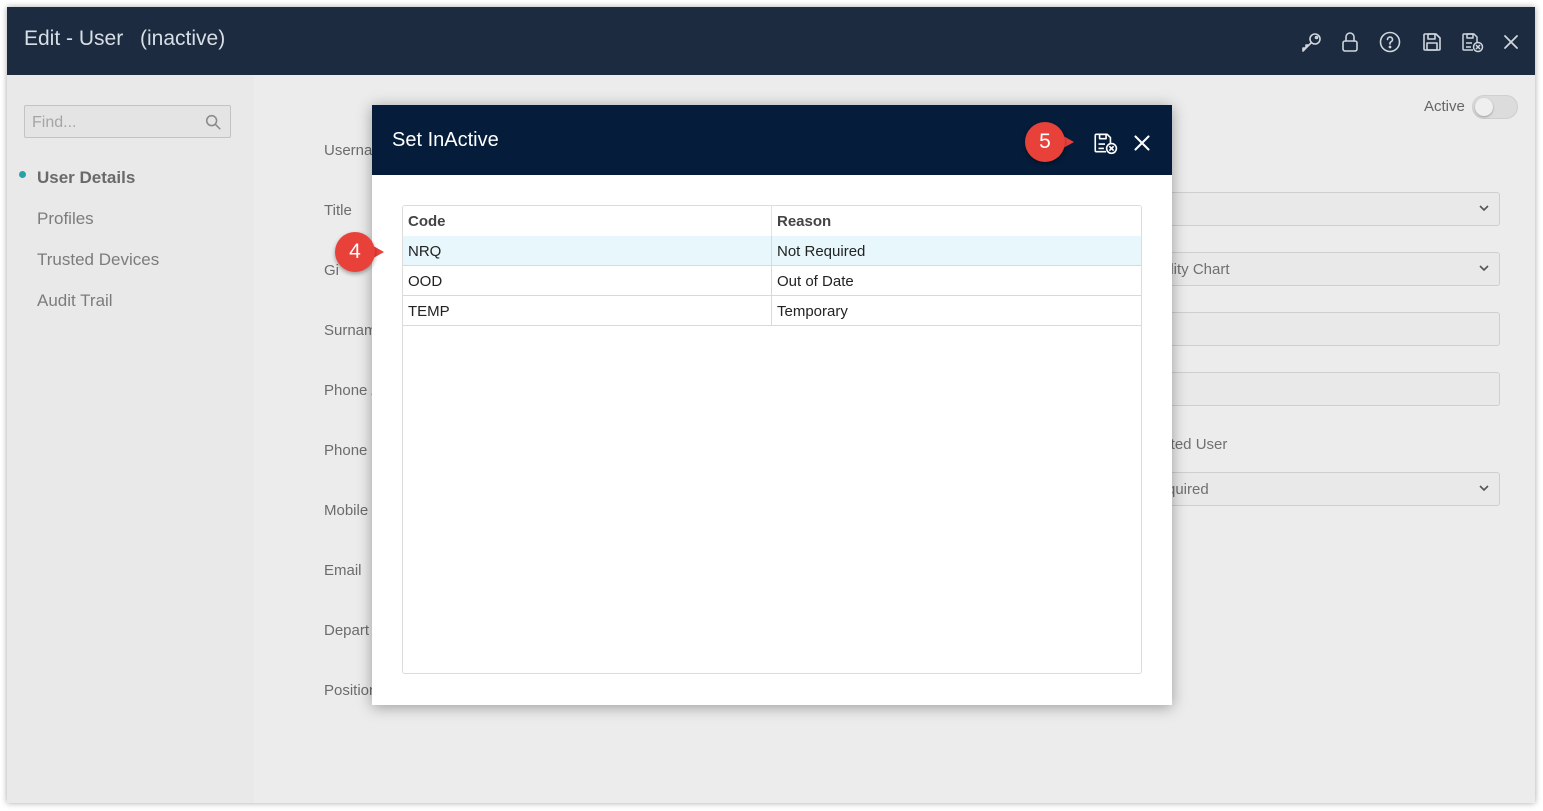  What do you see at coordinates (771, 41) in the screenshot?
I see `title-bar: Edit - User (inactive)` at bounding box center [771, 41].